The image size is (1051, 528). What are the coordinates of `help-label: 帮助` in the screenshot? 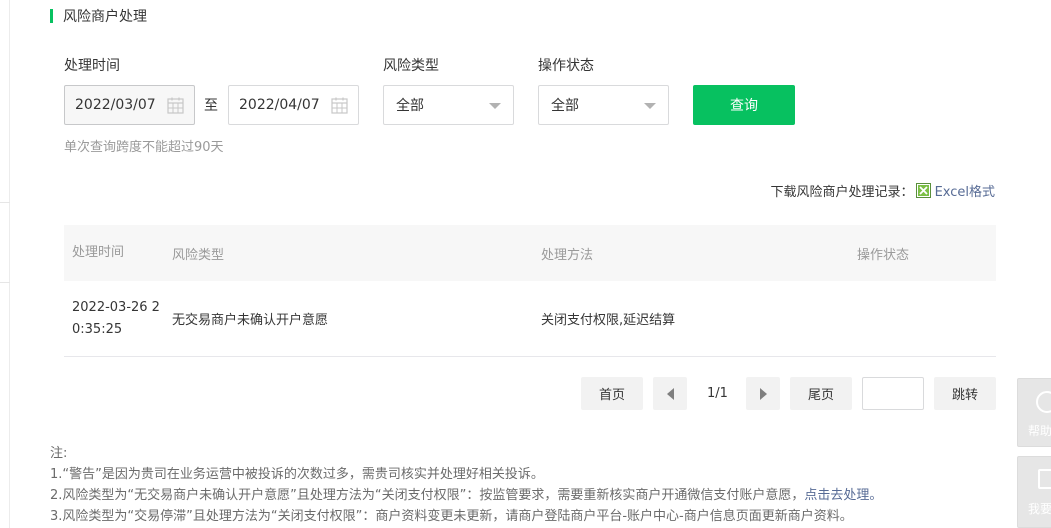 It's located at (1039, 431).